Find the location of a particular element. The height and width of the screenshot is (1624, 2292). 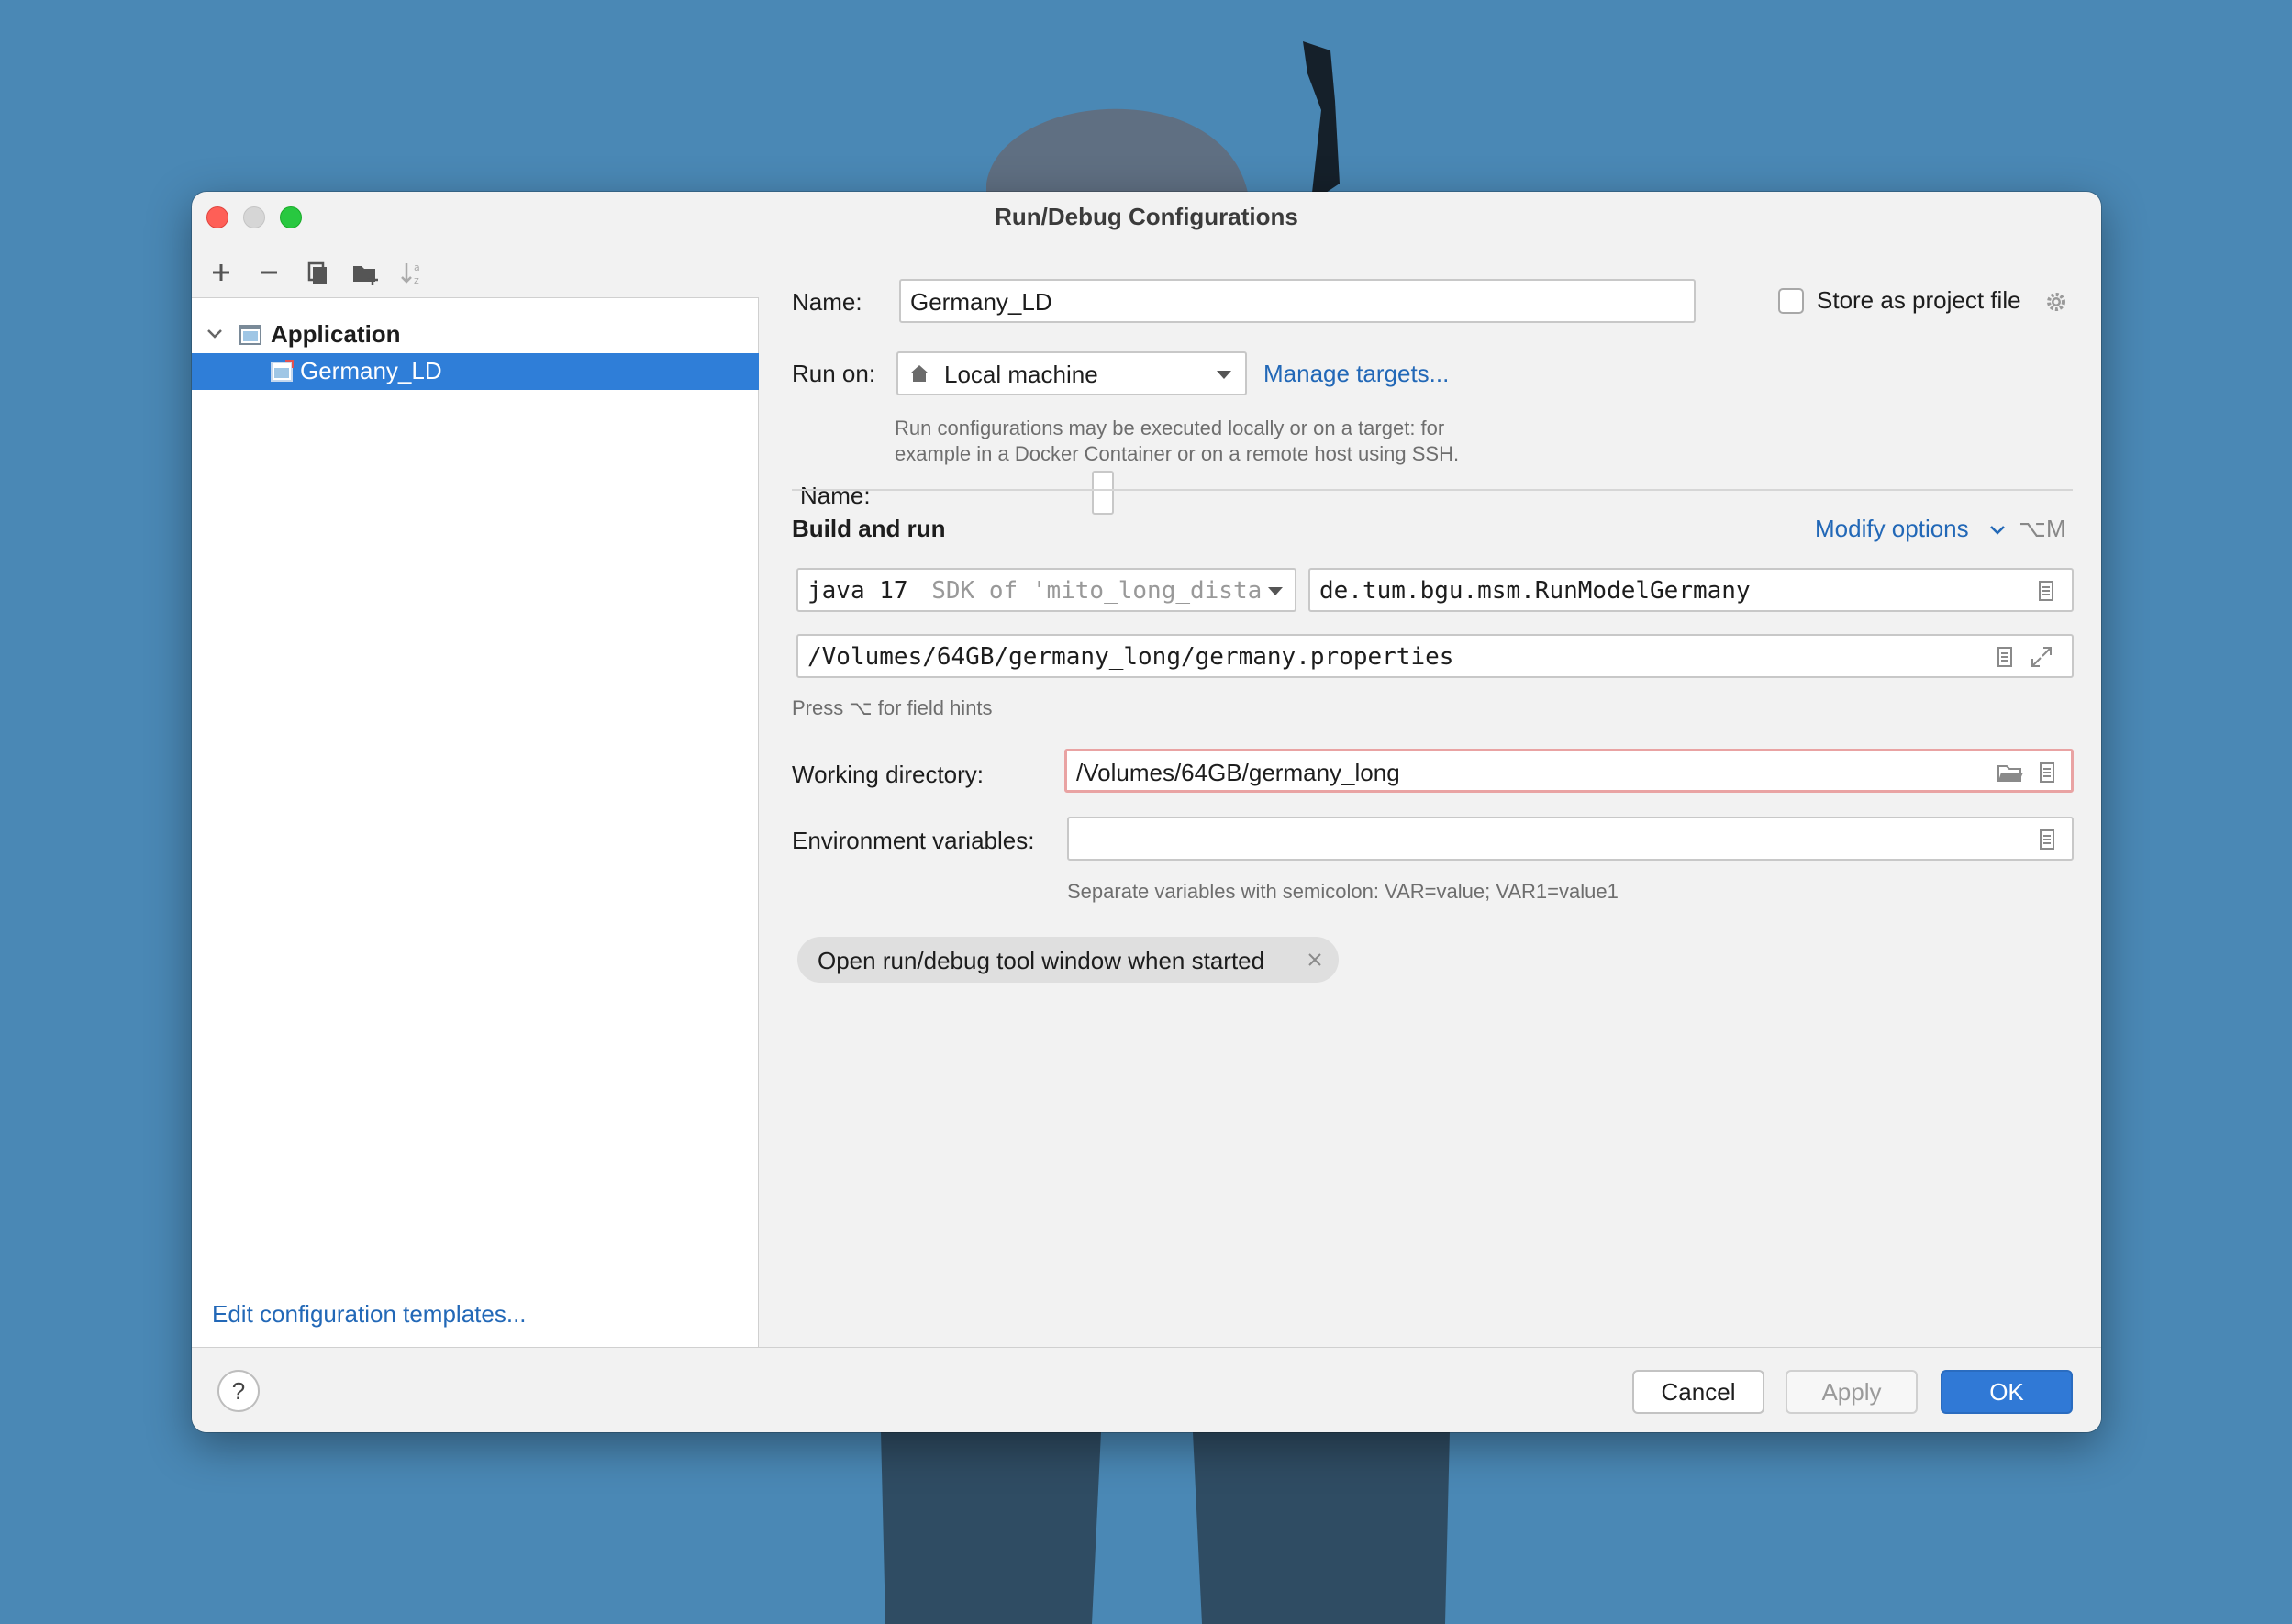

working-directory-value: /Volumes/64GB/germany_long is located at coordinates (1238, 772).